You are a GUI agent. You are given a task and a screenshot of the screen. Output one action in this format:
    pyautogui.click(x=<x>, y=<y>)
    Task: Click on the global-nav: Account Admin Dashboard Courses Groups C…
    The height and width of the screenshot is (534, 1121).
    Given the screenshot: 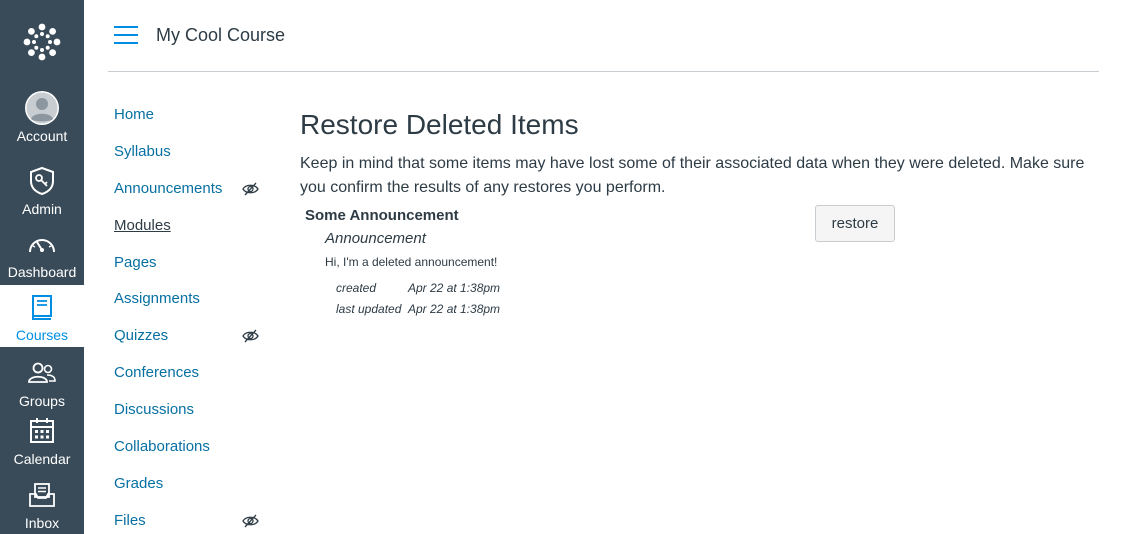 What is the action you would take?
    pyautogui.click(x=42, y=267)
    